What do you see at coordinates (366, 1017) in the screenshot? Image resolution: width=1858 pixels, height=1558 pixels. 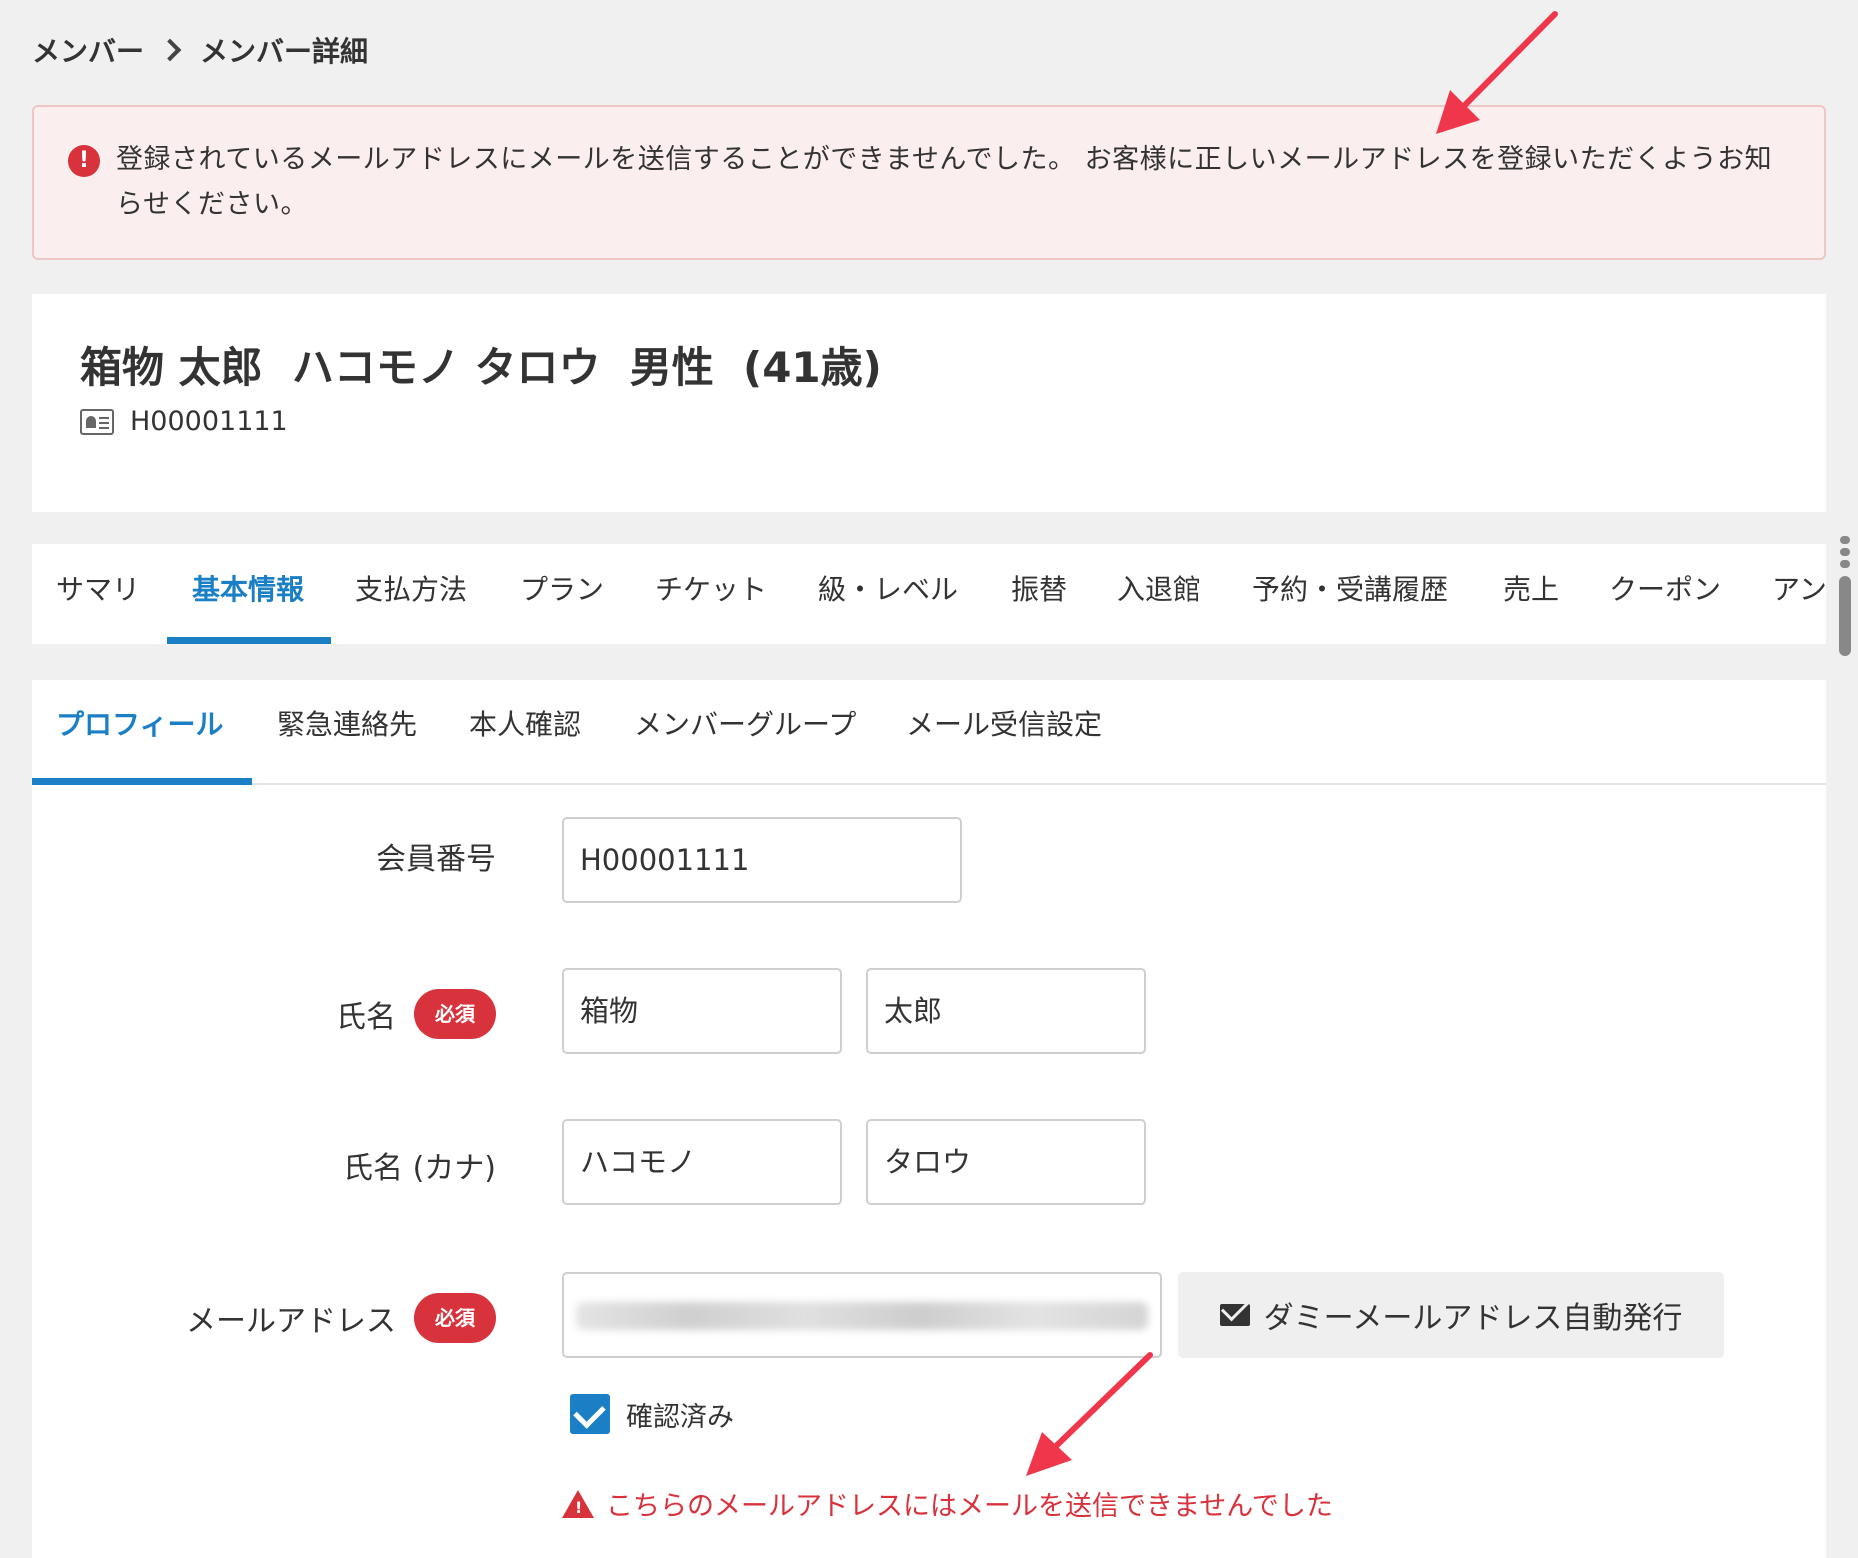 I see `name-label-text: 氏名` at bounding box center [366, 1017].